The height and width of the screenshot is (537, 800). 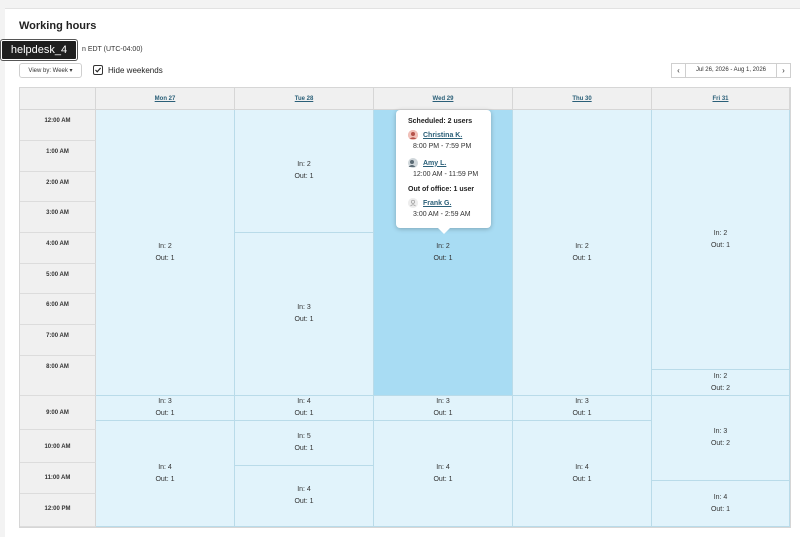 What do you see at coordinates (721, 438) in the screenshot?
I see `schedule-block: In: 3 Out: 2` at bounding box center [721, 438].